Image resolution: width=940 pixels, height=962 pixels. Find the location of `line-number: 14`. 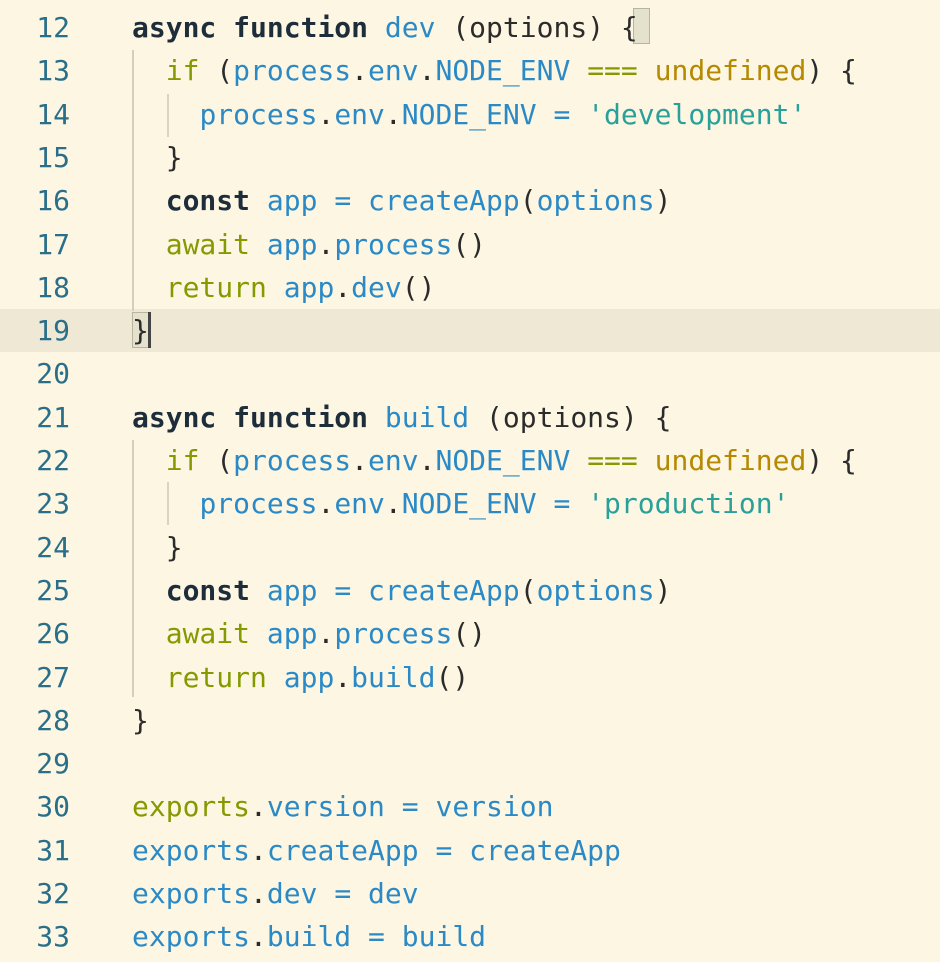

line-number: 14 is located at coordinates (53, 114).